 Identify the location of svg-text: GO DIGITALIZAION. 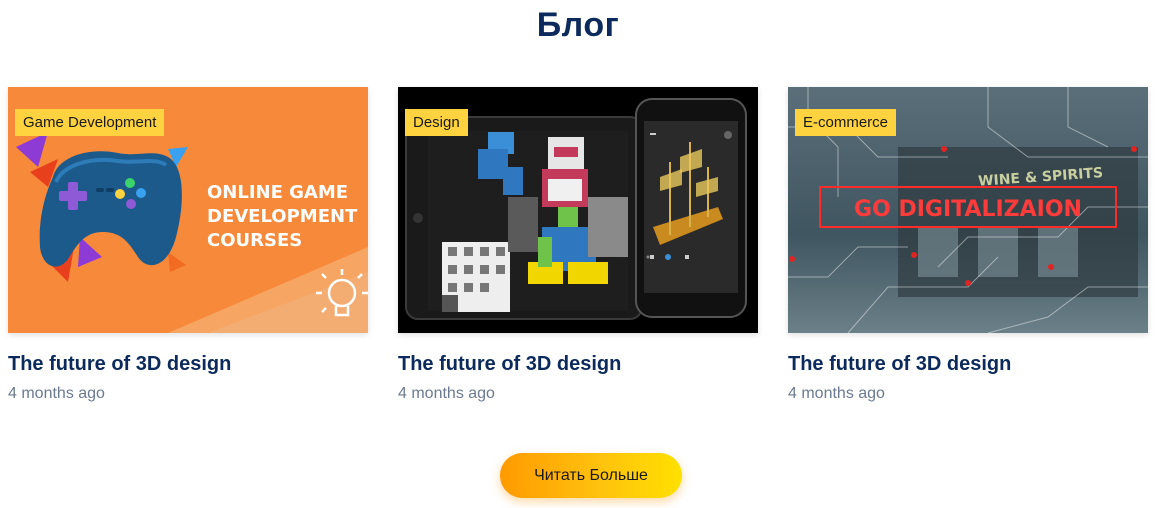
(968, 209).